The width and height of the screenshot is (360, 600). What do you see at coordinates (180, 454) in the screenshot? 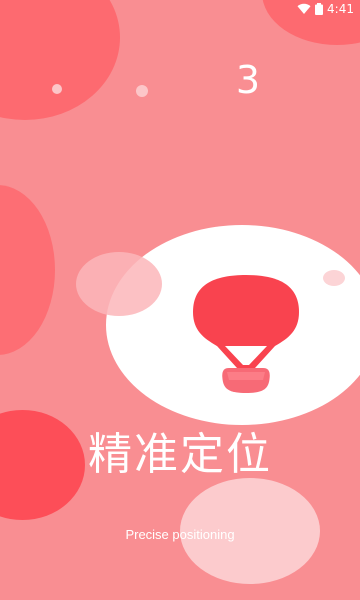
I see `onboarding-title: 精准定位` at bounding box center [180, 454].